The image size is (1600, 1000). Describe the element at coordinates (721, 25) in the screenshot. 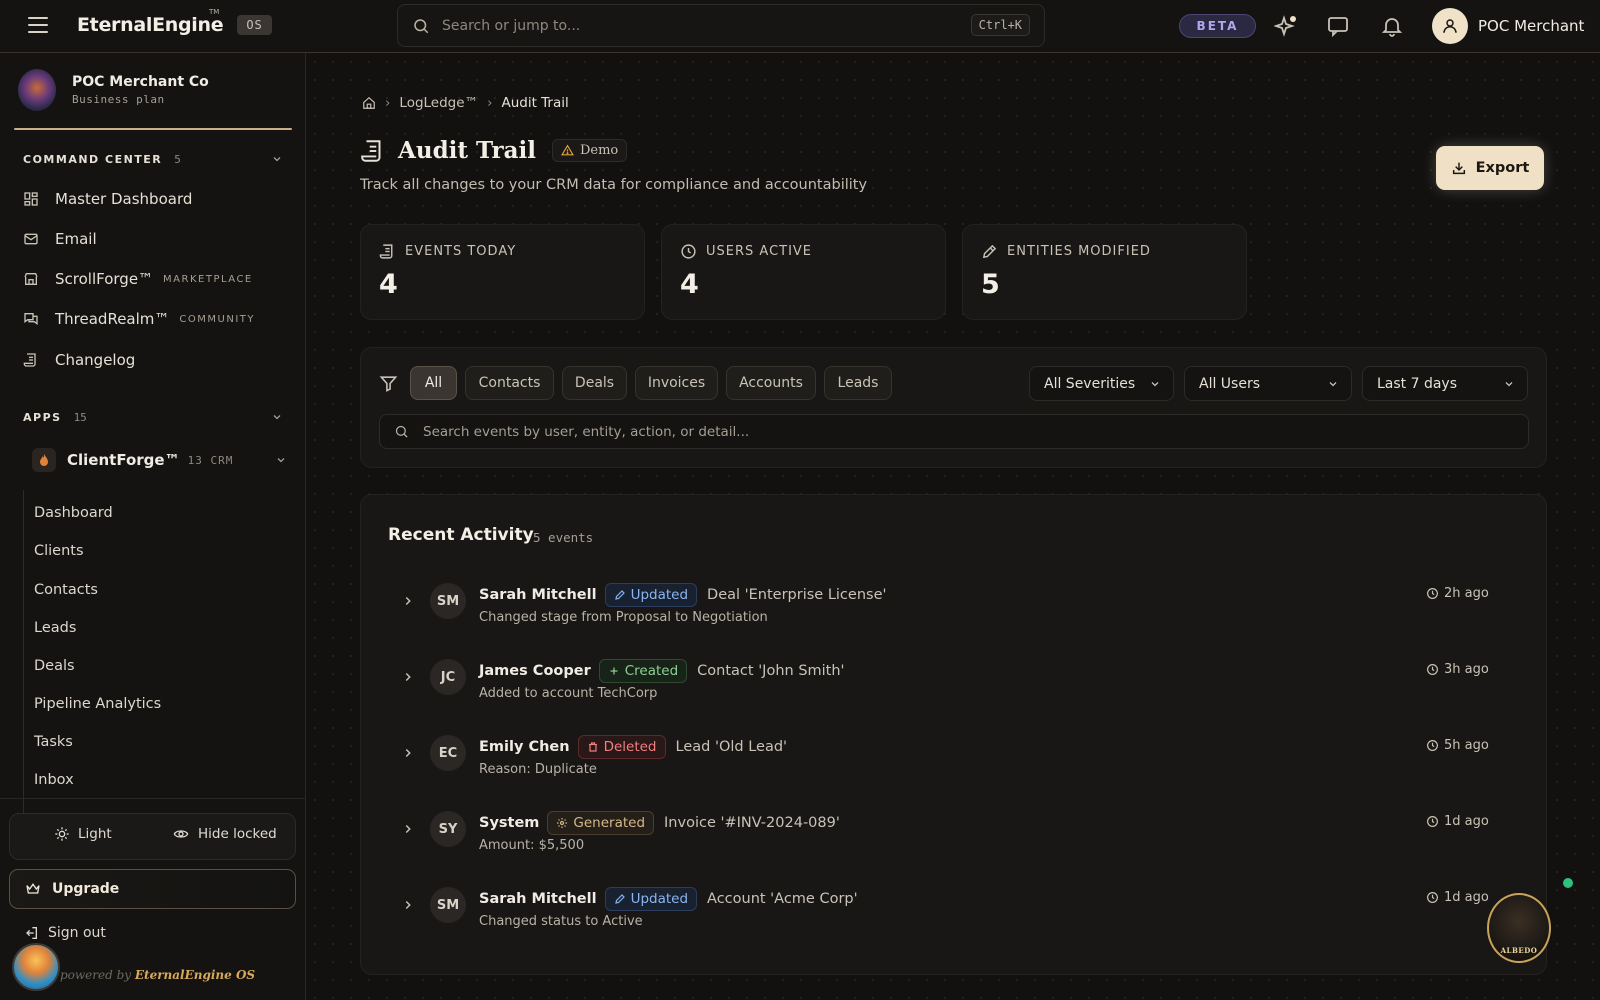

I see `global-search-input: Search or jump to... Ctrl+K` at that location.